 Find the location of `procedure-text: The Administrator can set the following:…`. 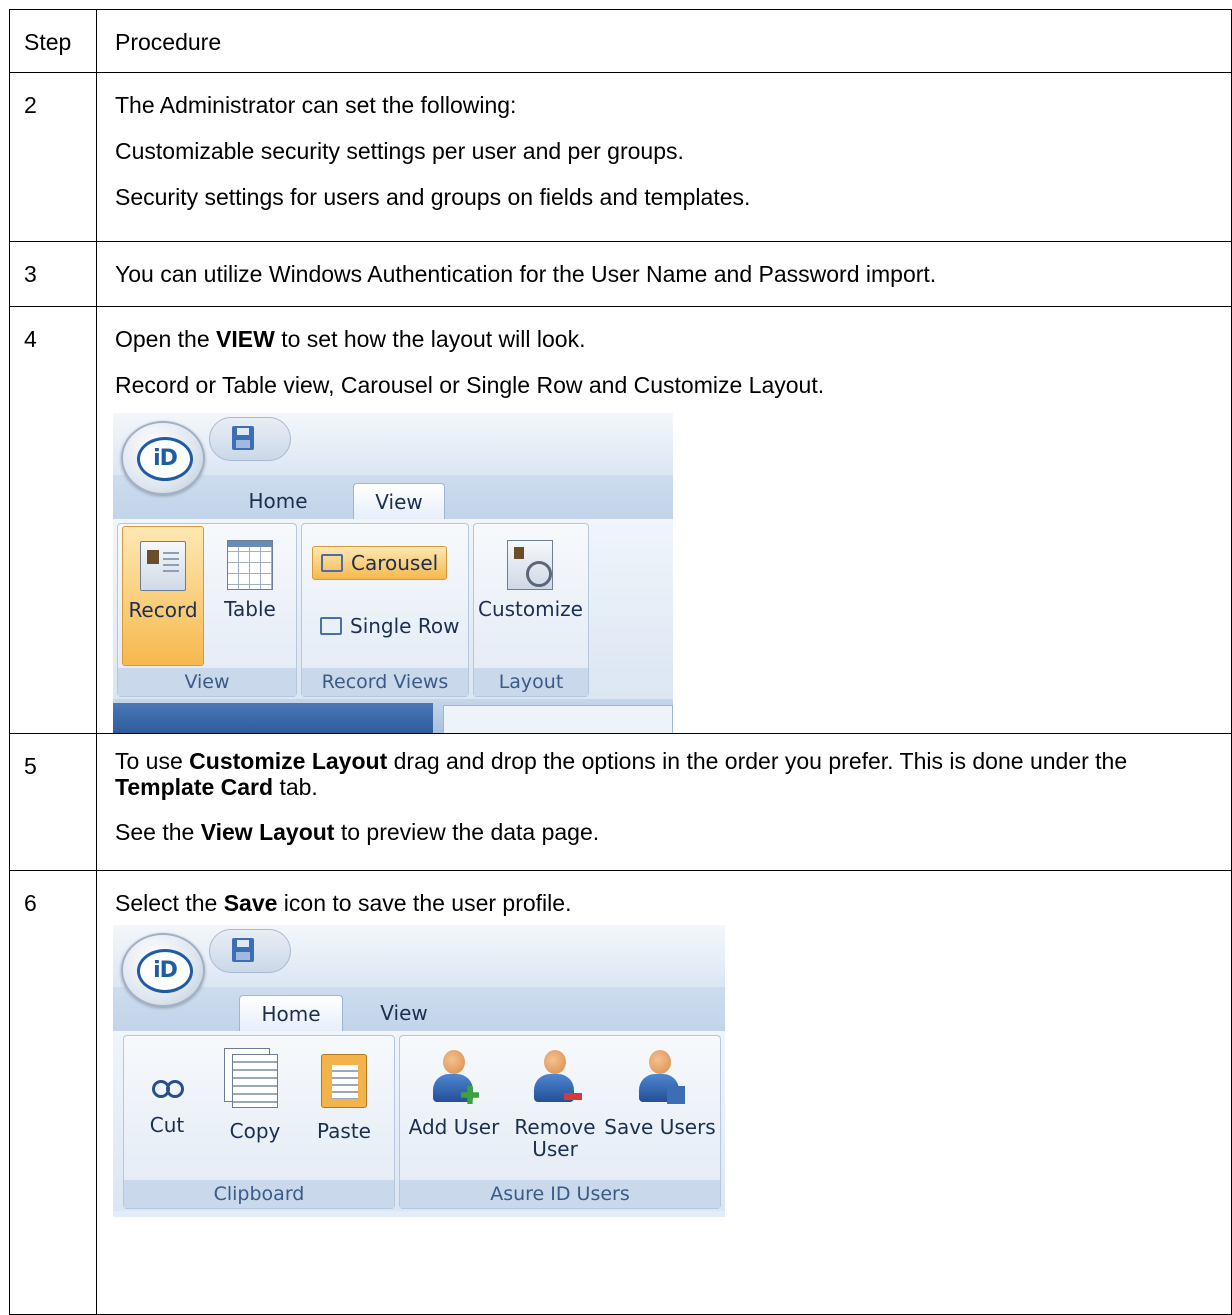

procedure-text: The Administrator can set the following:… is located at coordinates (664, 142).